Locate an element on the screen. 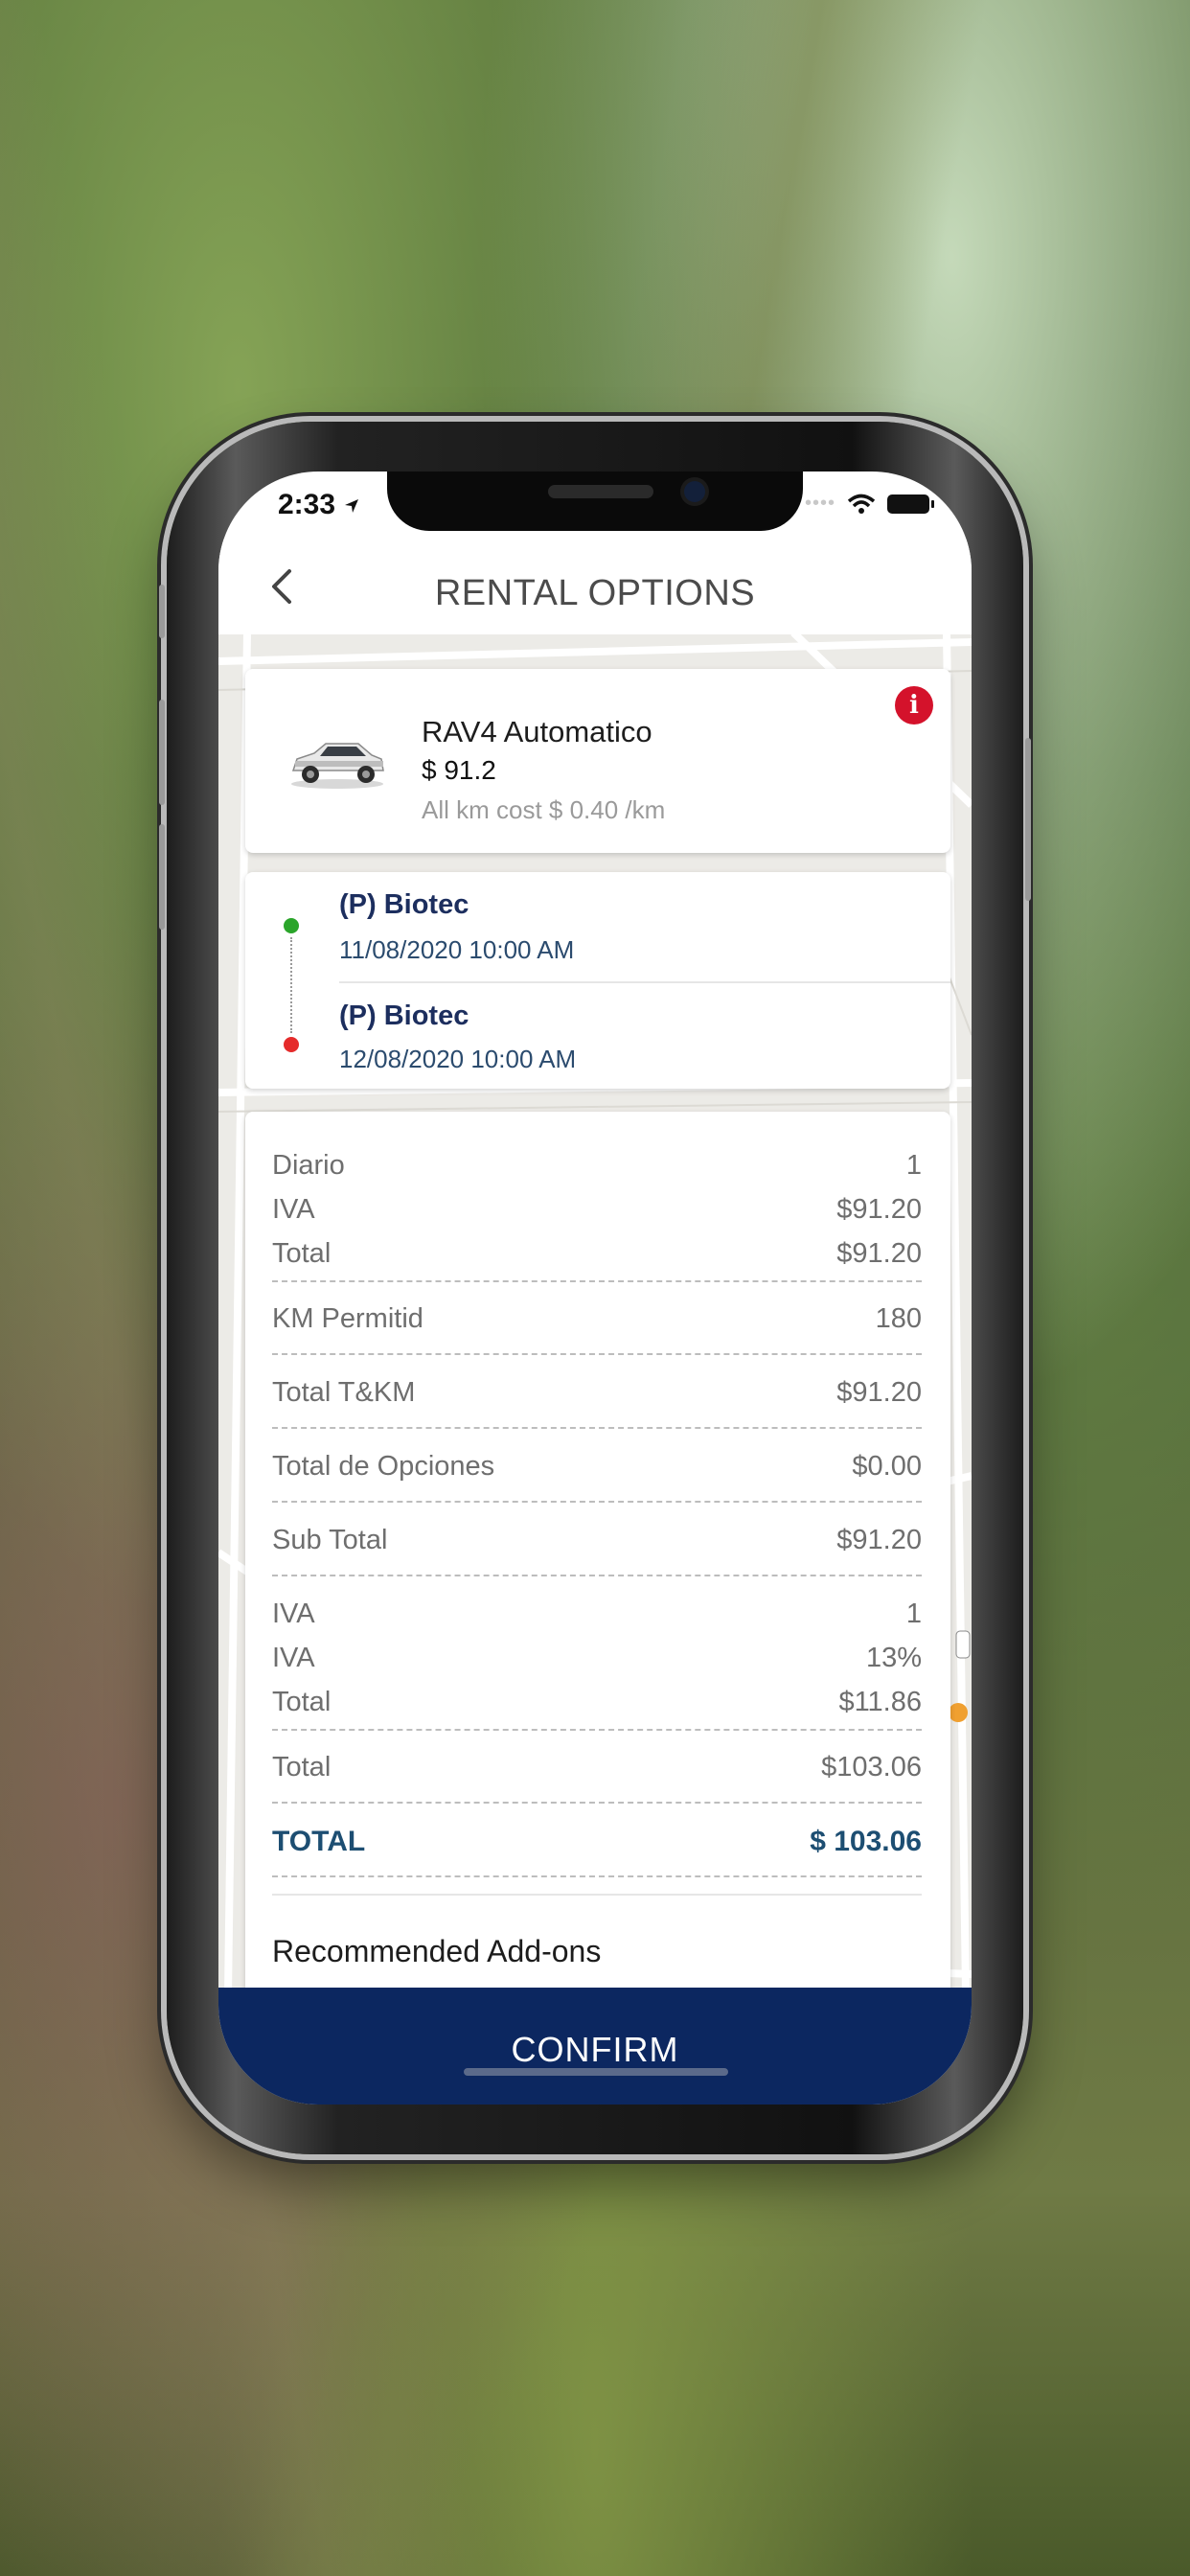 This screenshot has height=2576, width=1190. dropoff-dot is located at coordinates (292, 1044).